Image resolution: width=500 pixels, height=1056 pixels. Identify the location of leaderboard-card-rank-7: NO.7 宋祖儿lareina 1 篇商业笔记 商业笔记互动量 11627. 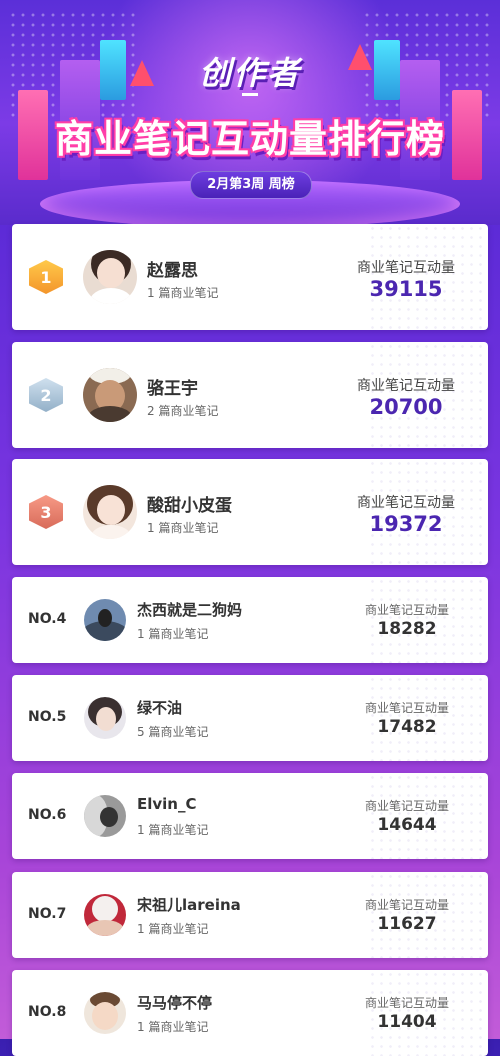
(250, 915).